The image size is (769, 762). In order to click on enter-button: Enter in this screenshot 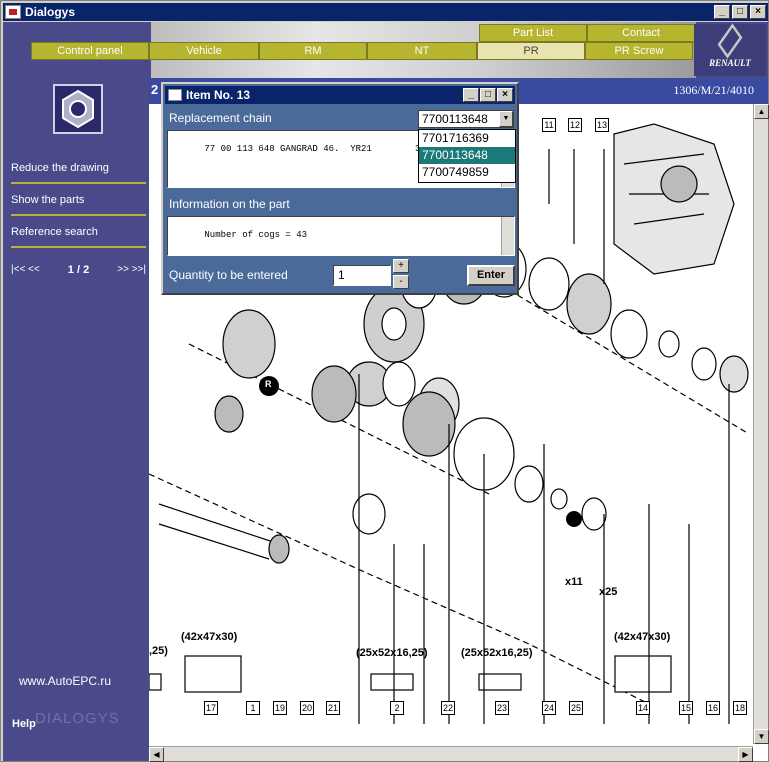, I will do `click(491, 275)`.